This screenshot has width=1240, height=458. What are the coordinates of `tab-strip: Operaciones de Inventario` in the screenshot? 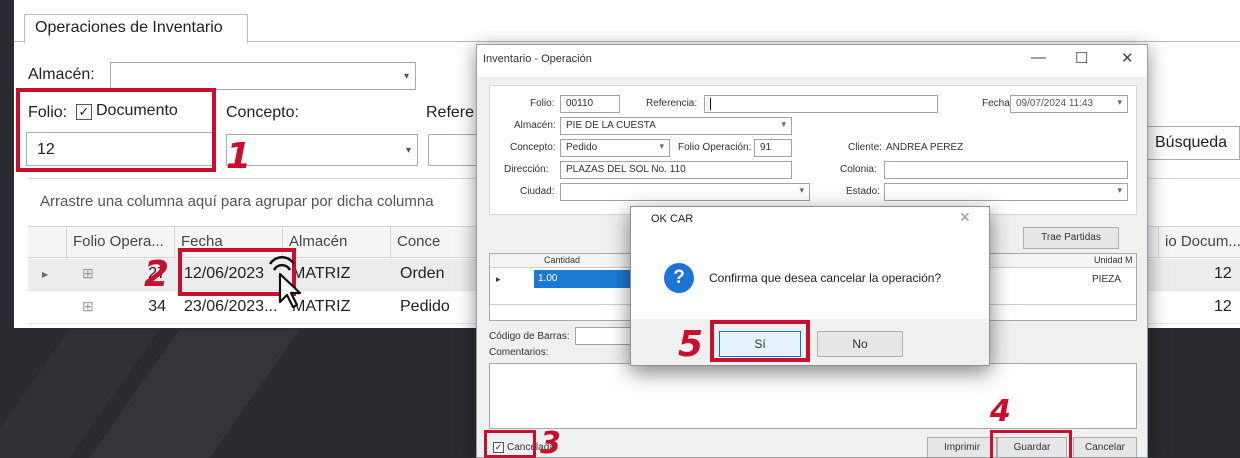 It's located at (627, 21).